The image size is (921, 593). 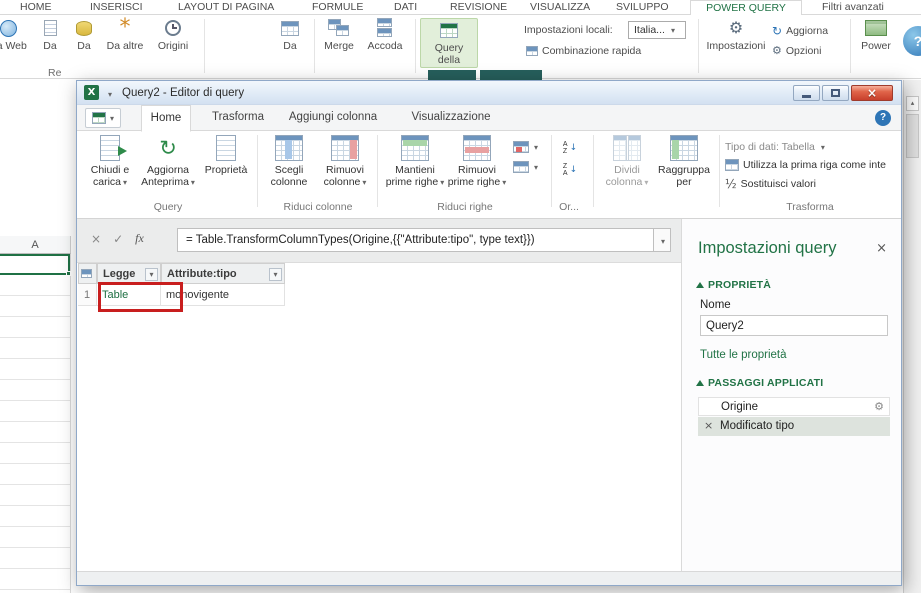 What do you see at coordinates (746, 7) in the screenshot?
I see `excel-tab-power-query: POWER QUERY` at bounding box center [746, 7].